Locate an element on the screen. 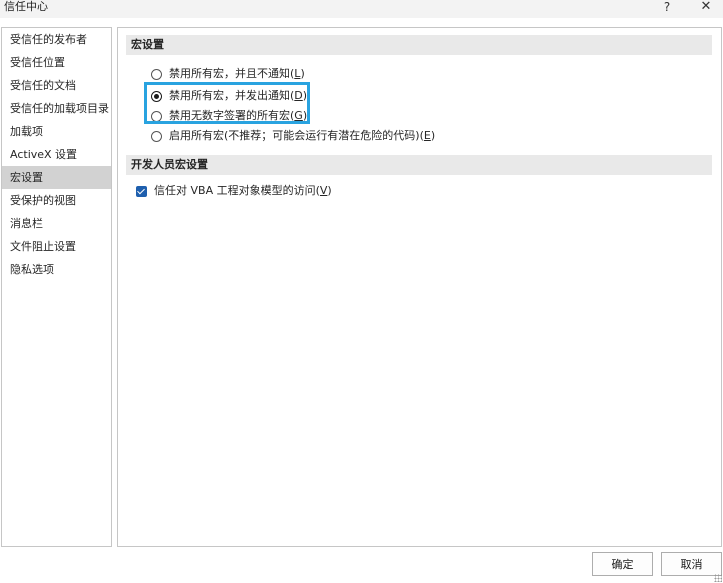  developer-settings-header: 开发人员宏设置 is located at coordinates (419, 165).